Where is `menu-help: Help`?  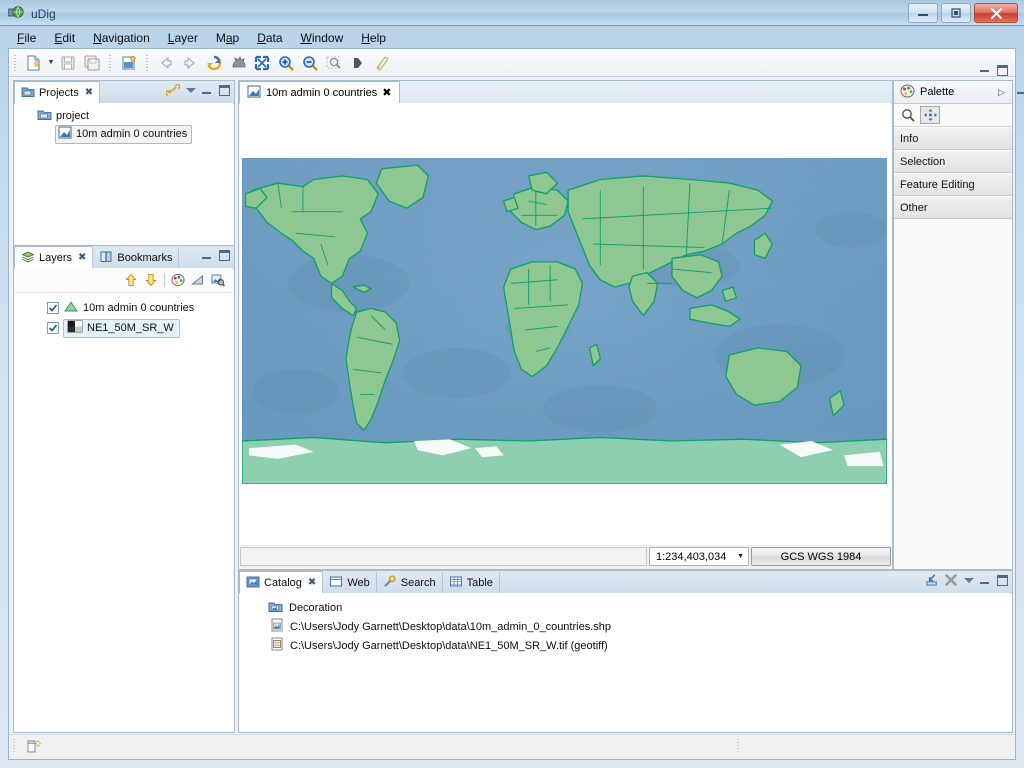 menu-help: Help is located at coordinates (373, 38).